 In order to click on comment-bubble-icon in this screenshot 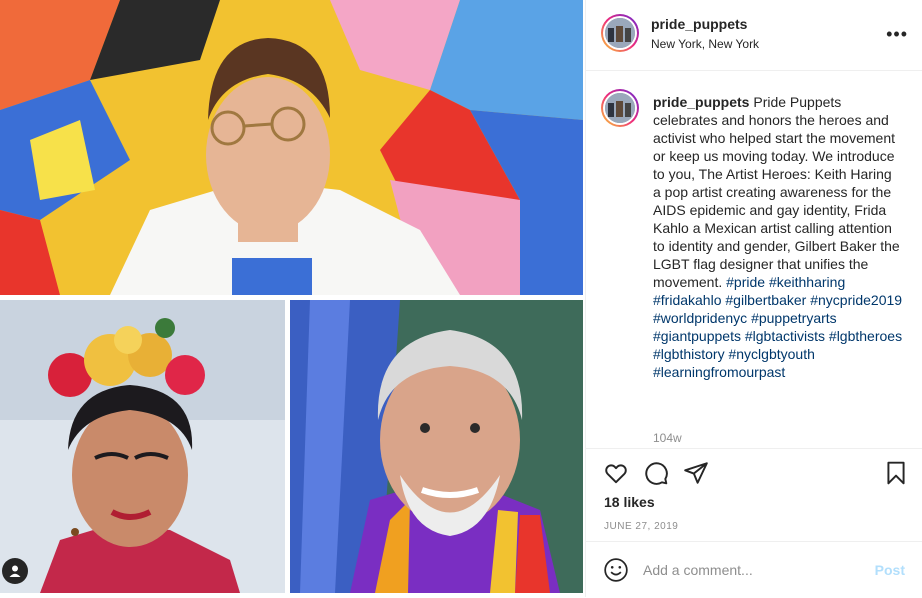, I will do `click(656, 473)`.